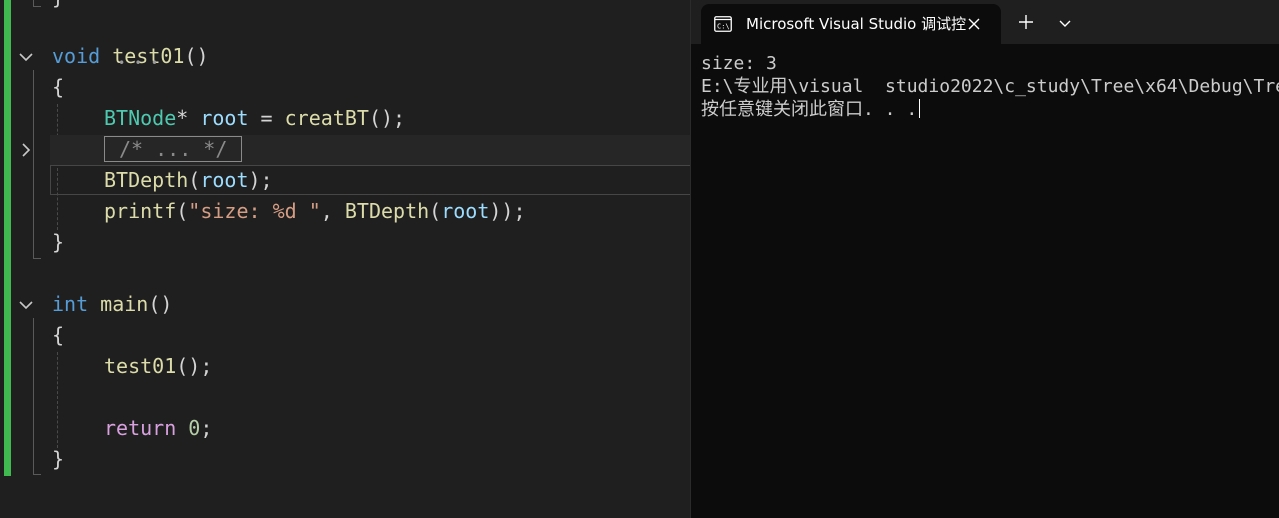 The height and width of the screenshot is (518, 1279). What do you see at coordinates (332, 211) in the screenshot?
I see `punctuation: ,` at bounding box center [332, 211].